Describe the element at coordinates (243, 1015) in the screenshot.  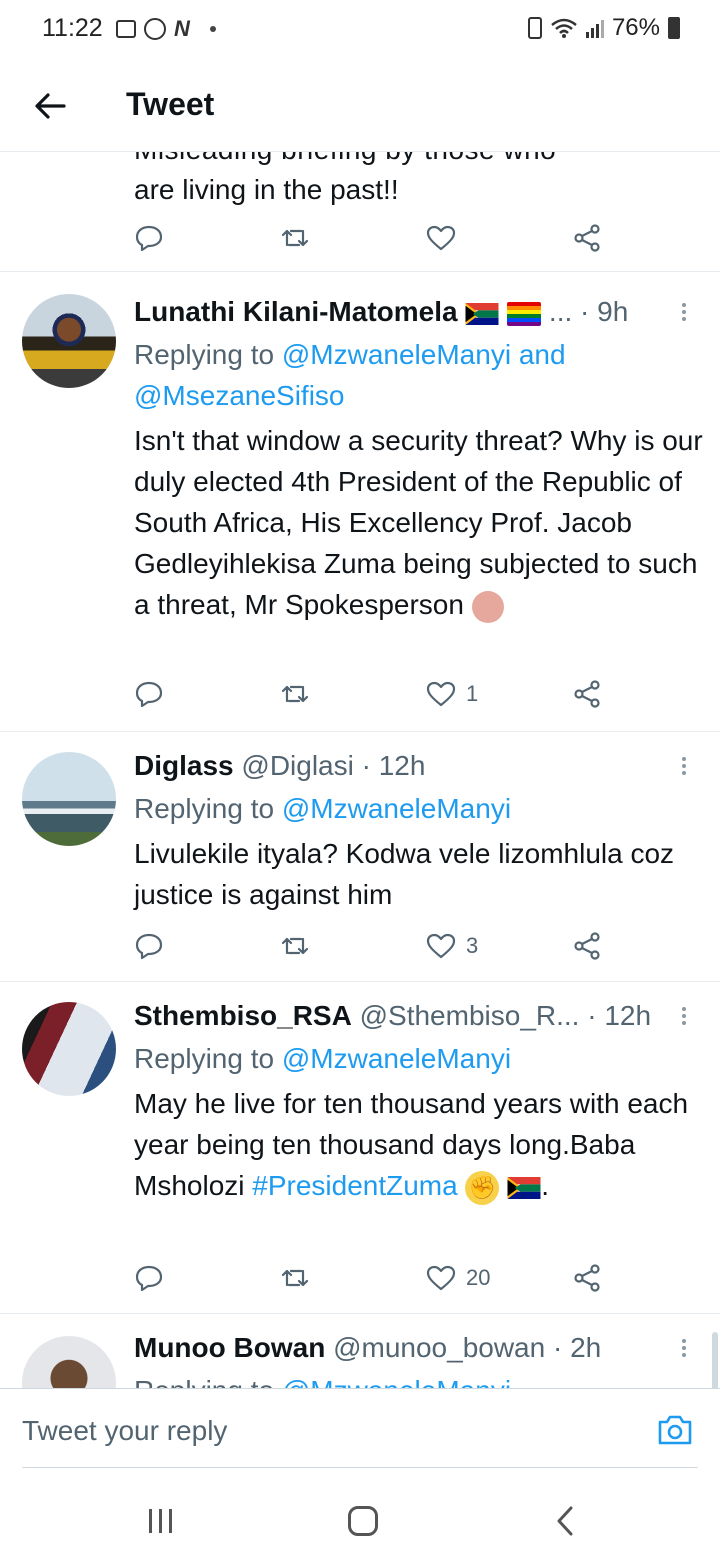
I see `user-name: Sthembiso_RSA` at that location.